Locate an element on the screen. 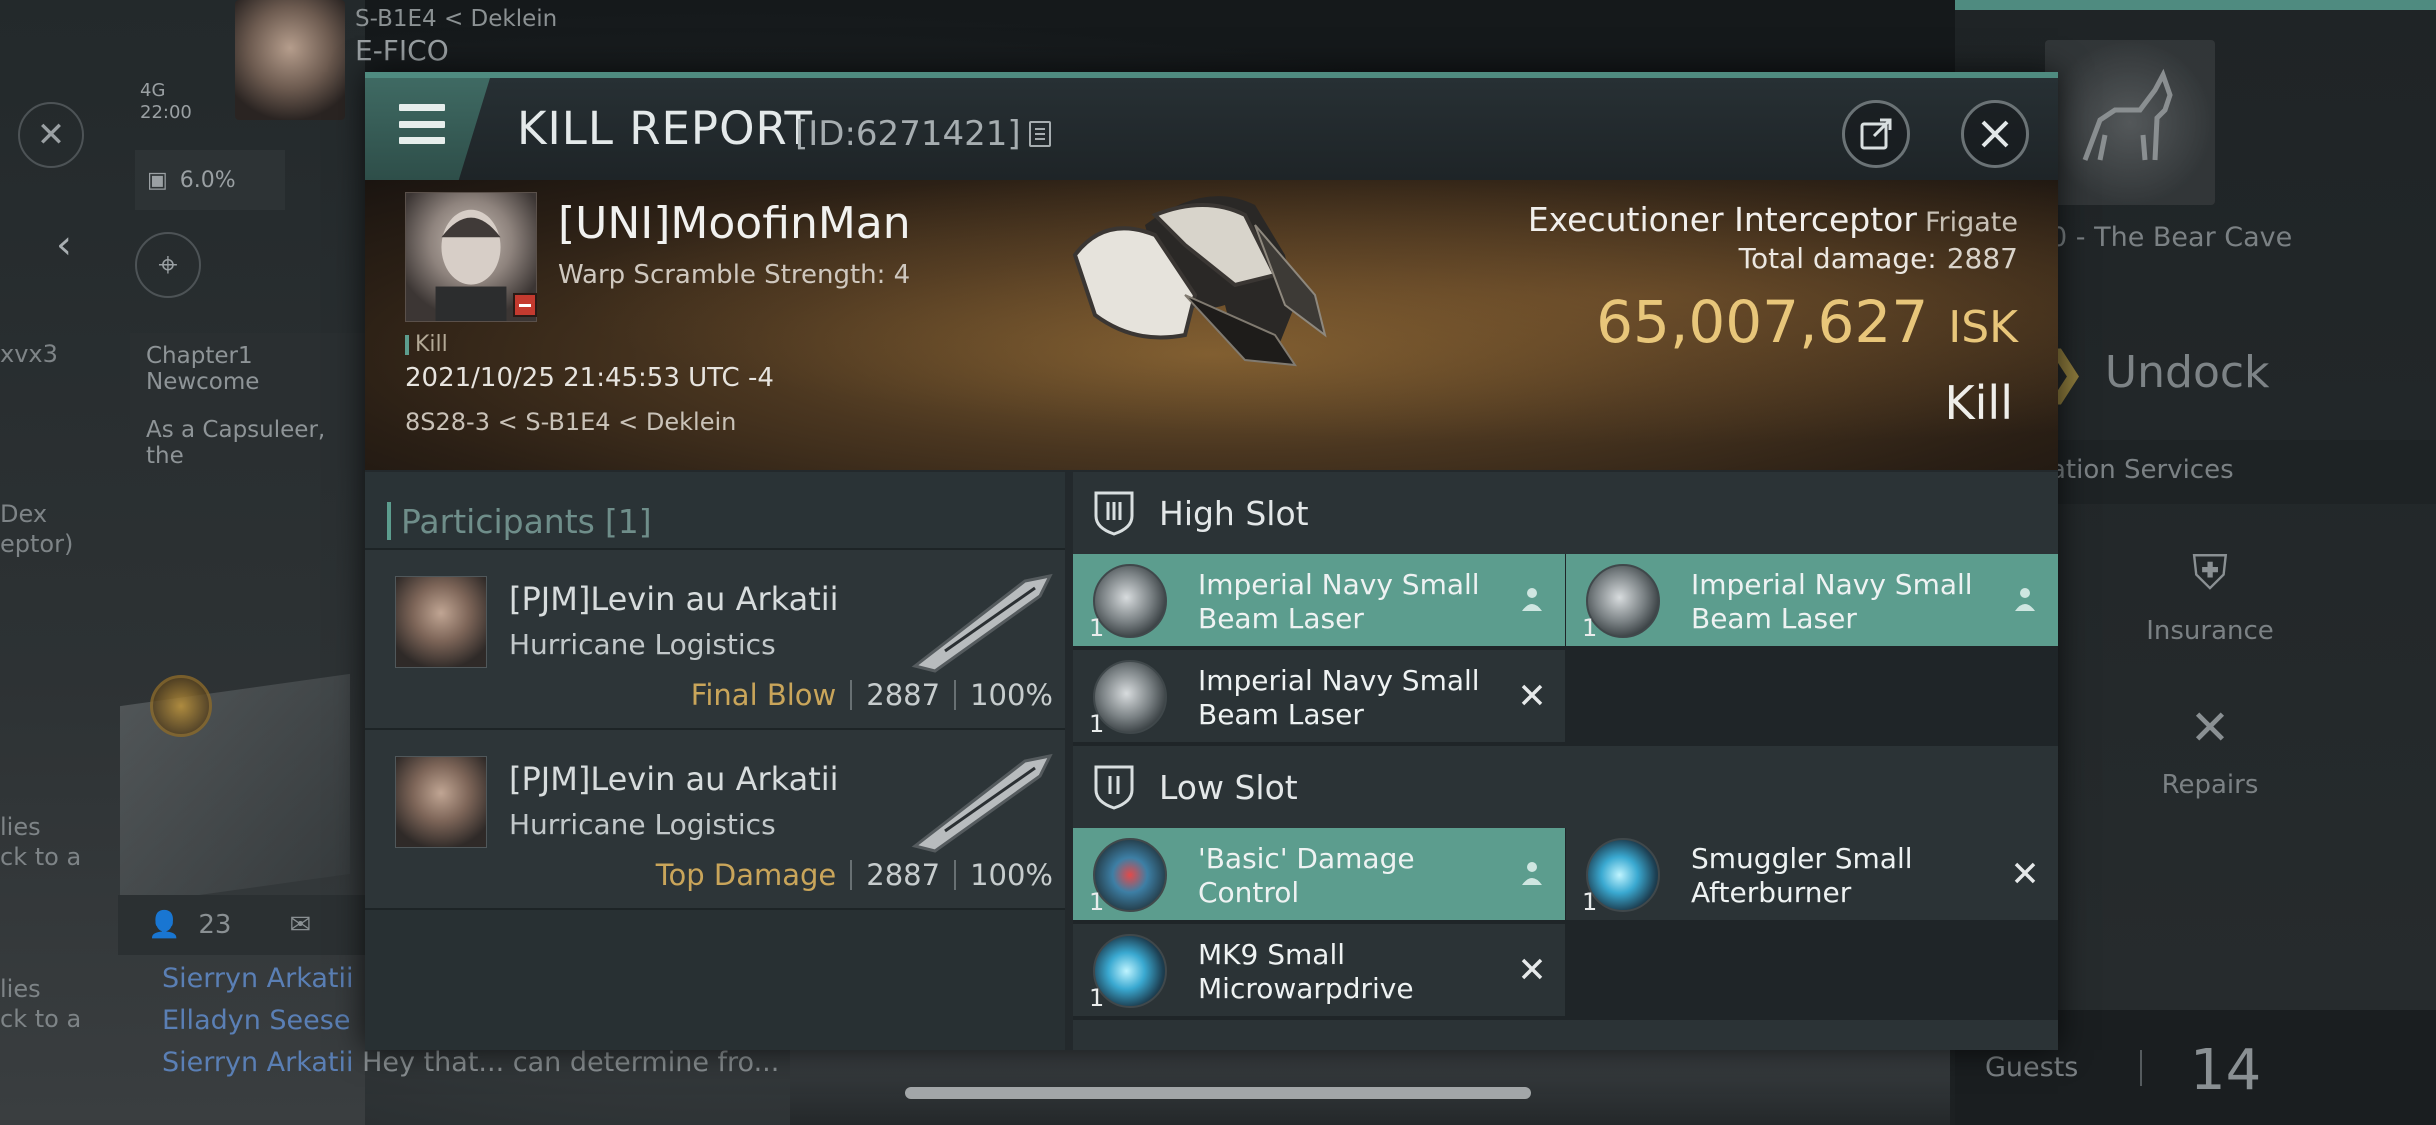 This screenshot has height=1125, width=2436. victim-name: [UNI]MoofinMan is located at coordinates (734, 223).